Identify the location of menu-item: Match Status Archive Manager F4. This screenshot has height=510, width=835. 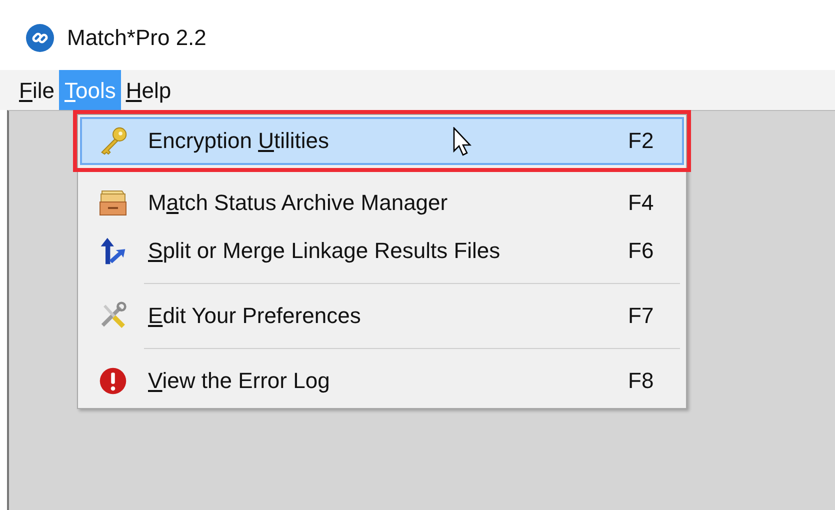
(382, 203).